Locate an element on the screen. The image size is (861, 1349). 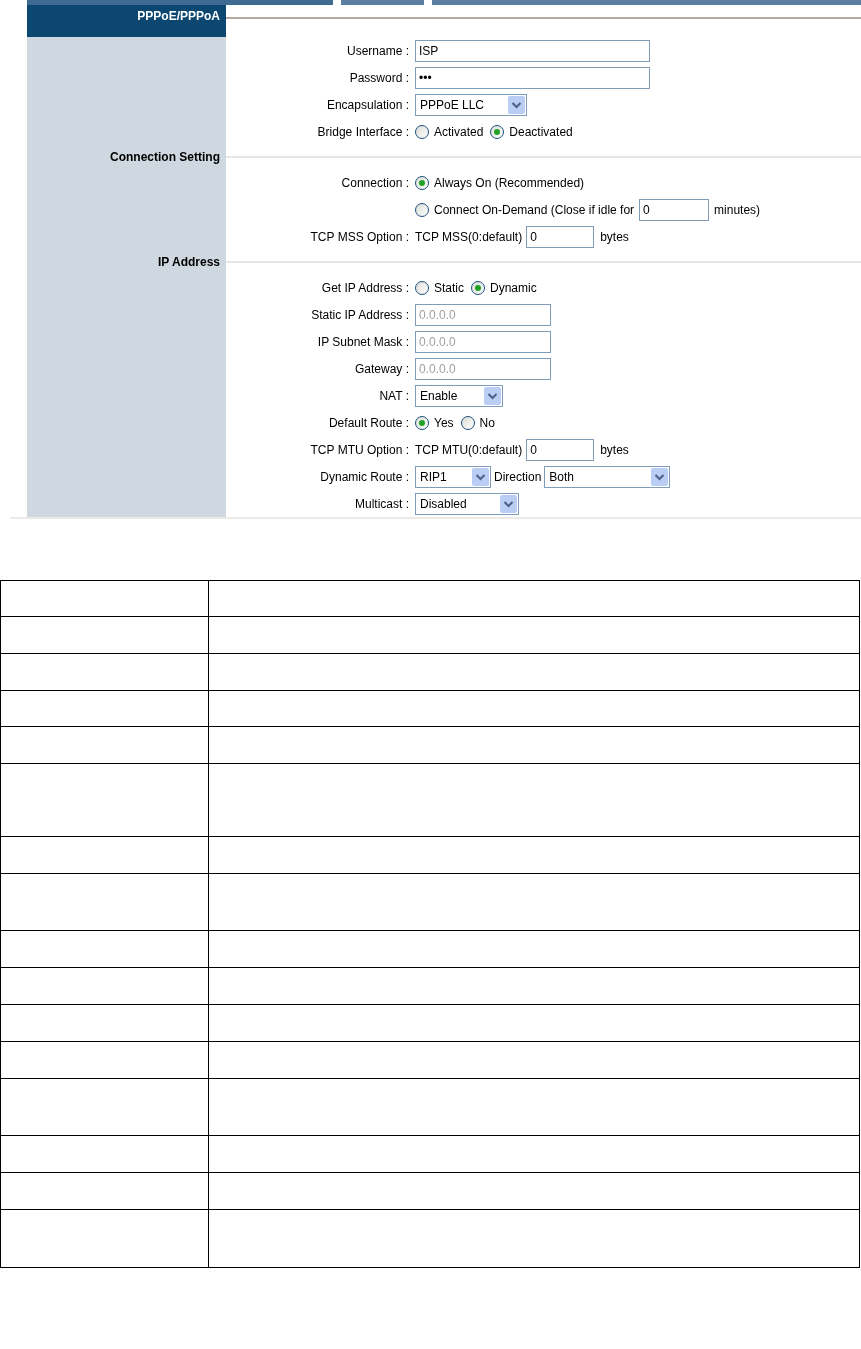
radio-label: Always On (Recommended) is located at coordinates (509, 183).